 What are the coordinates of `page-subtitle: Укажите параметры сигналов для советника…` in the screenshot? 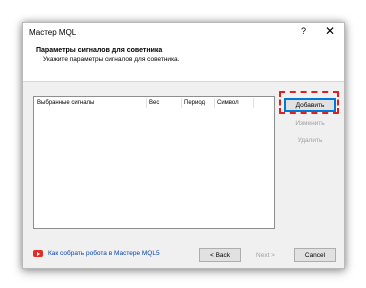 It's located at (111, 59).